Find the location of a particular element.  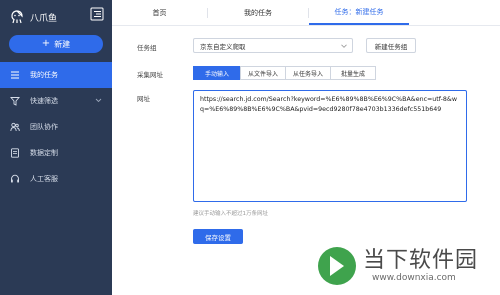

sidebar-item-data-custom: 数据定制 is located at coordinates (56, 153).